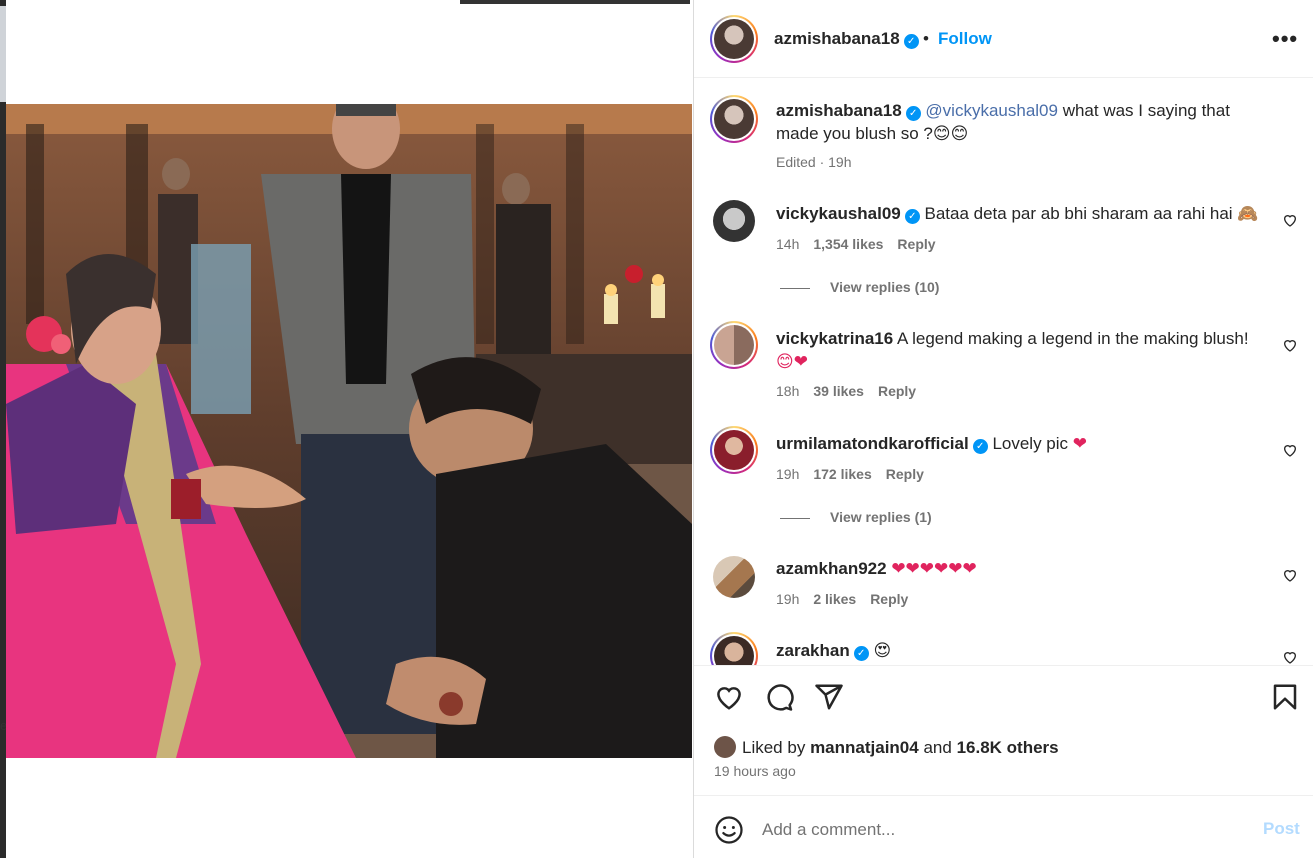 The width and height of the screenshot is (1313, 858). I want to click on comment-likes: 39 likes, so click(838, 391).